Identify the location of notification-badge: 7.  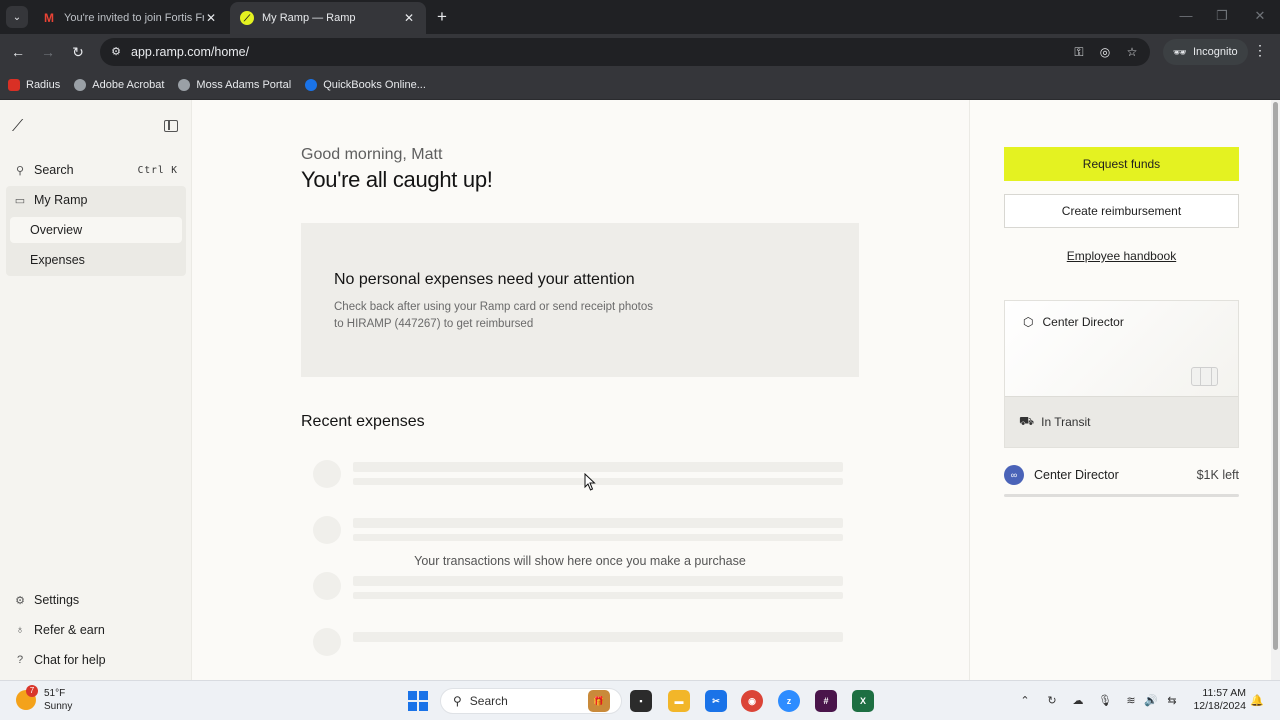
(32, 691).